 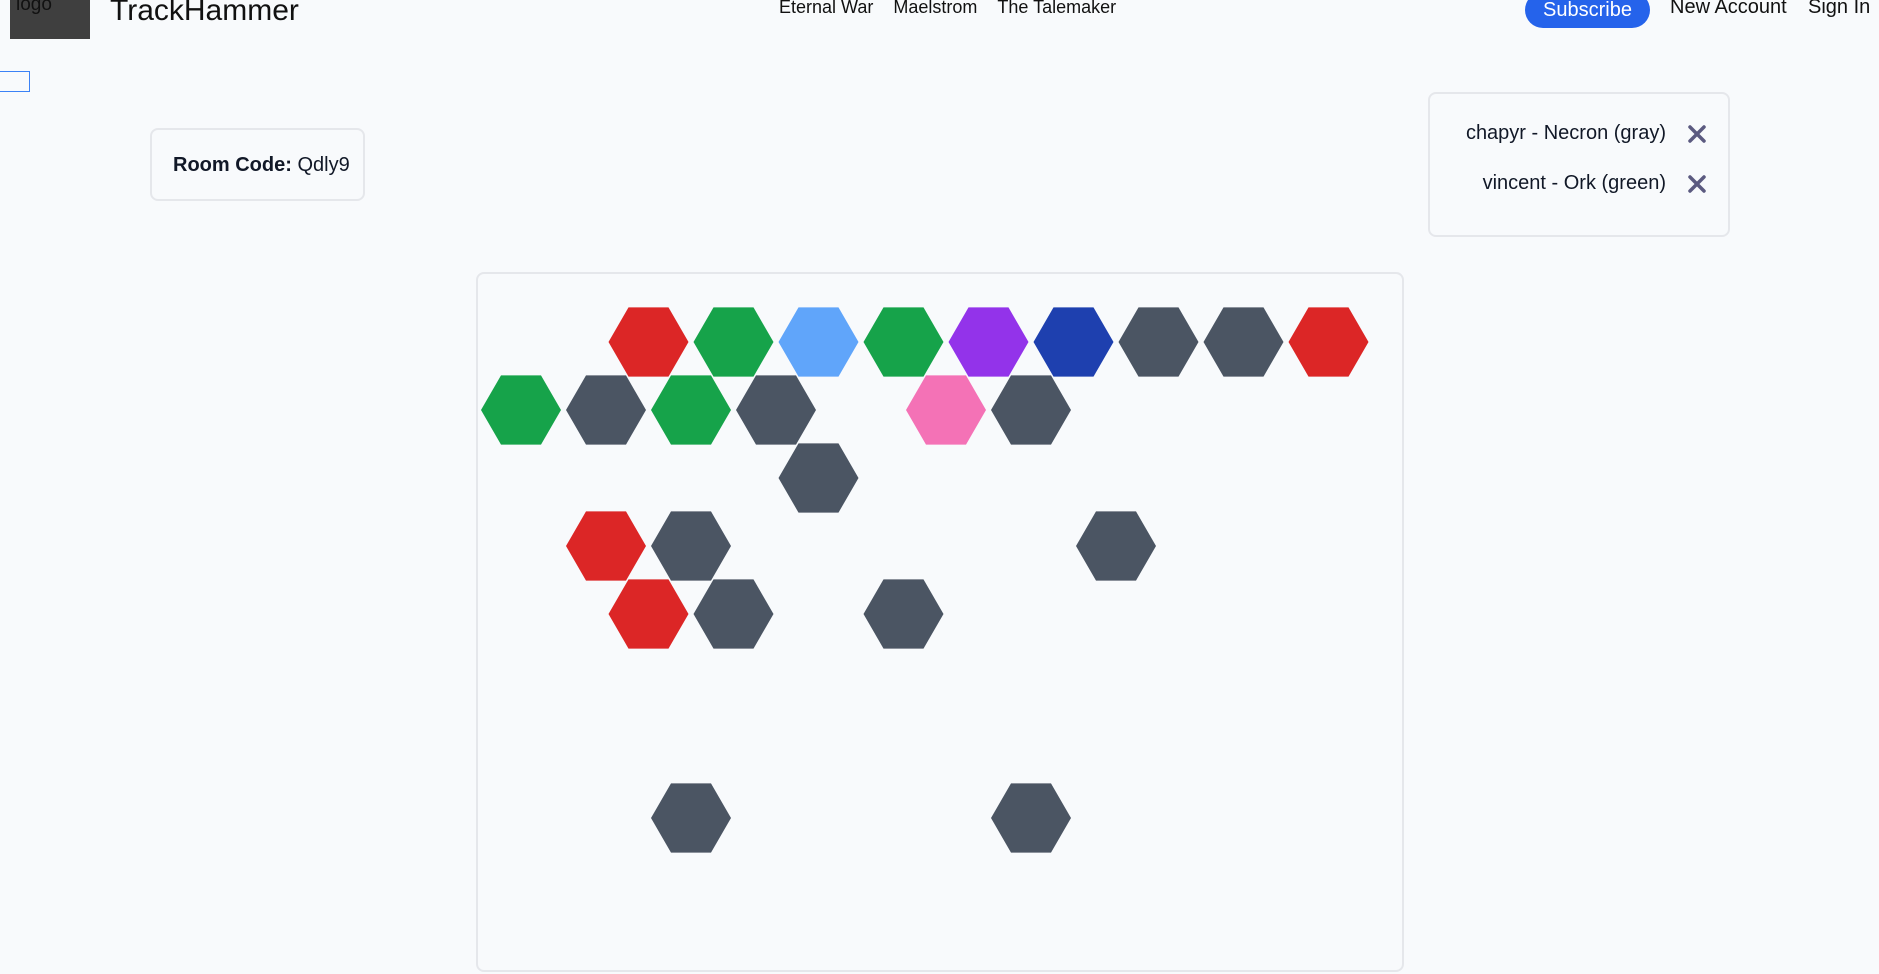 I want to click on player-row: vincent - Ork (green), so click(x=1595, y=183).